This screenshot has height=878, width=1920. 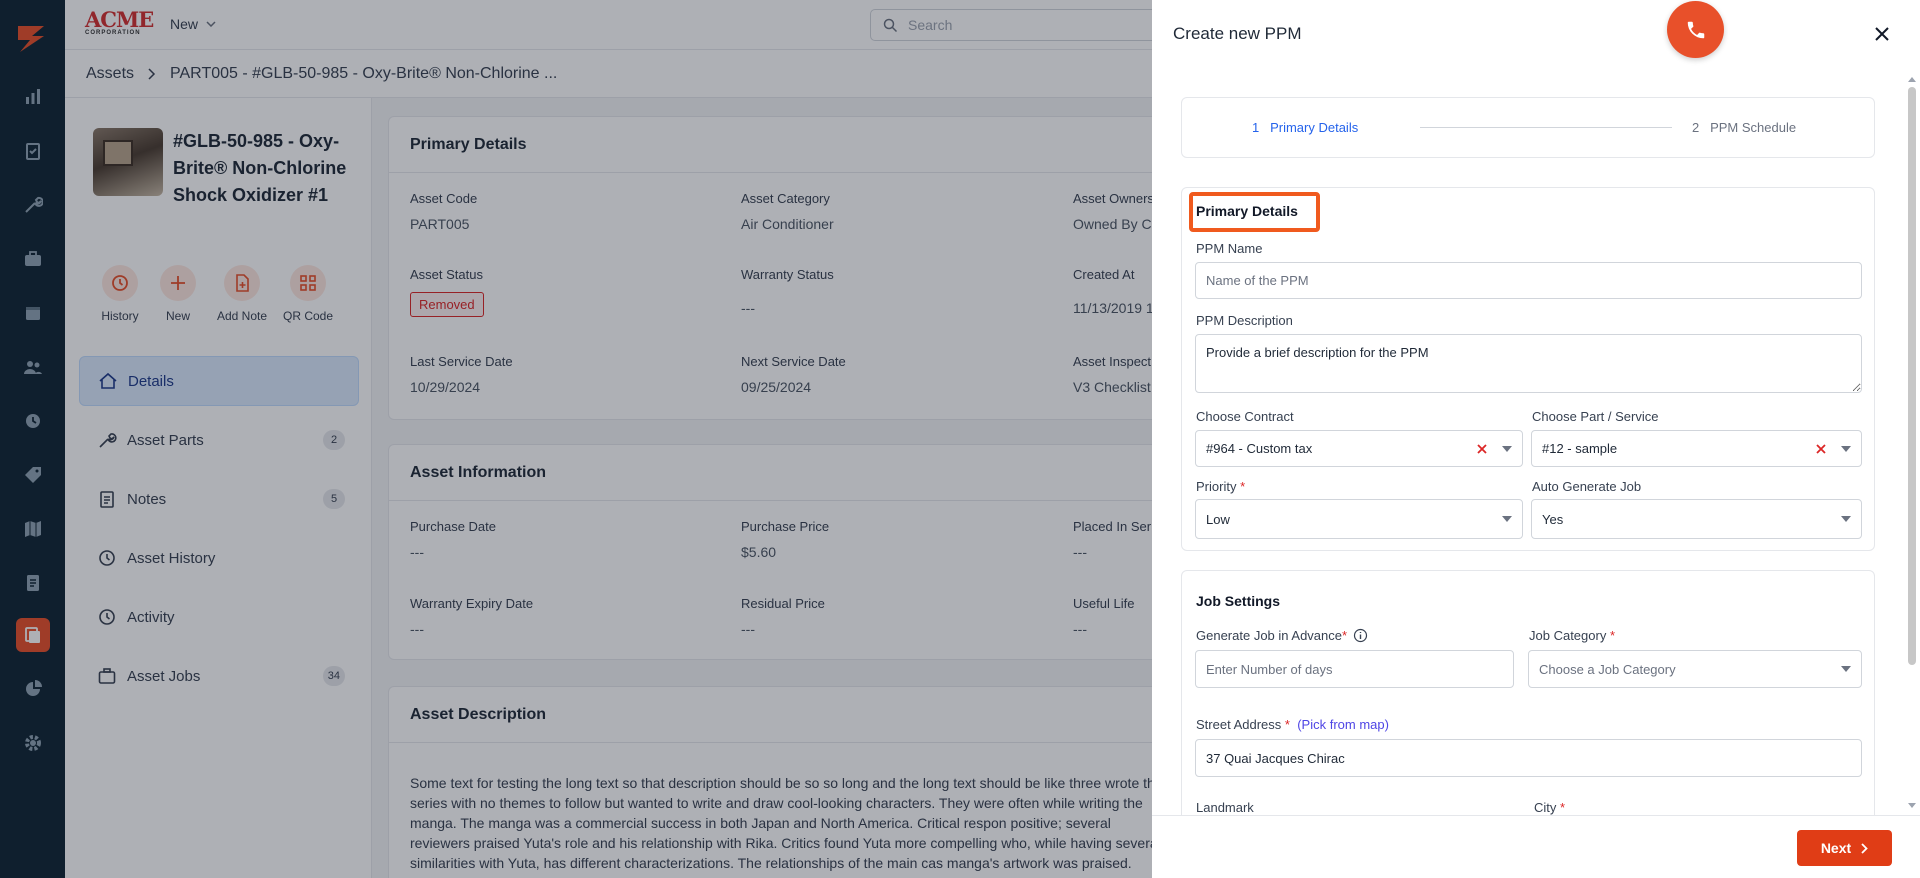 What do you see at coordinates (1247, 211) in the screenshot?
I see `section-title-primary-details: Primary Details` at bounding box center [1247, 211].